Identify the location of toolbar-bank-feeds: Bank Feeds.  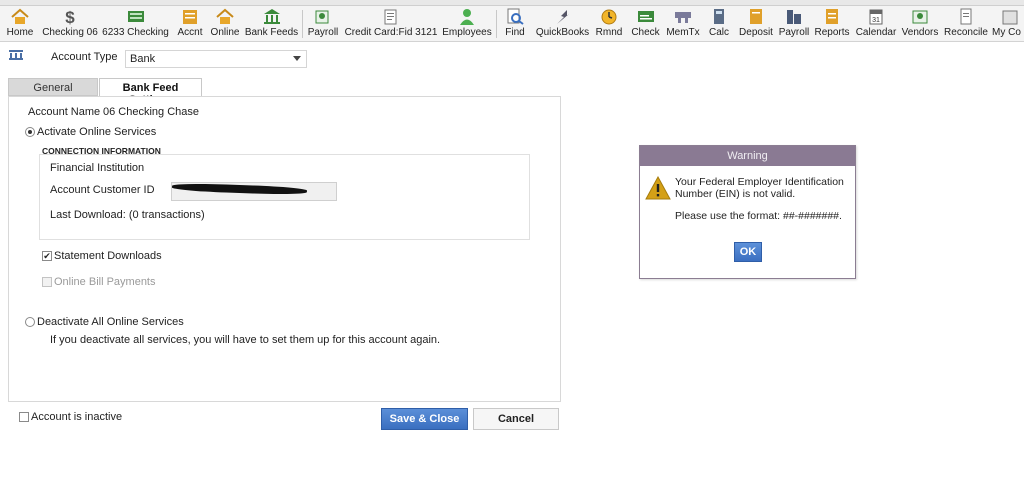
(271, 24).